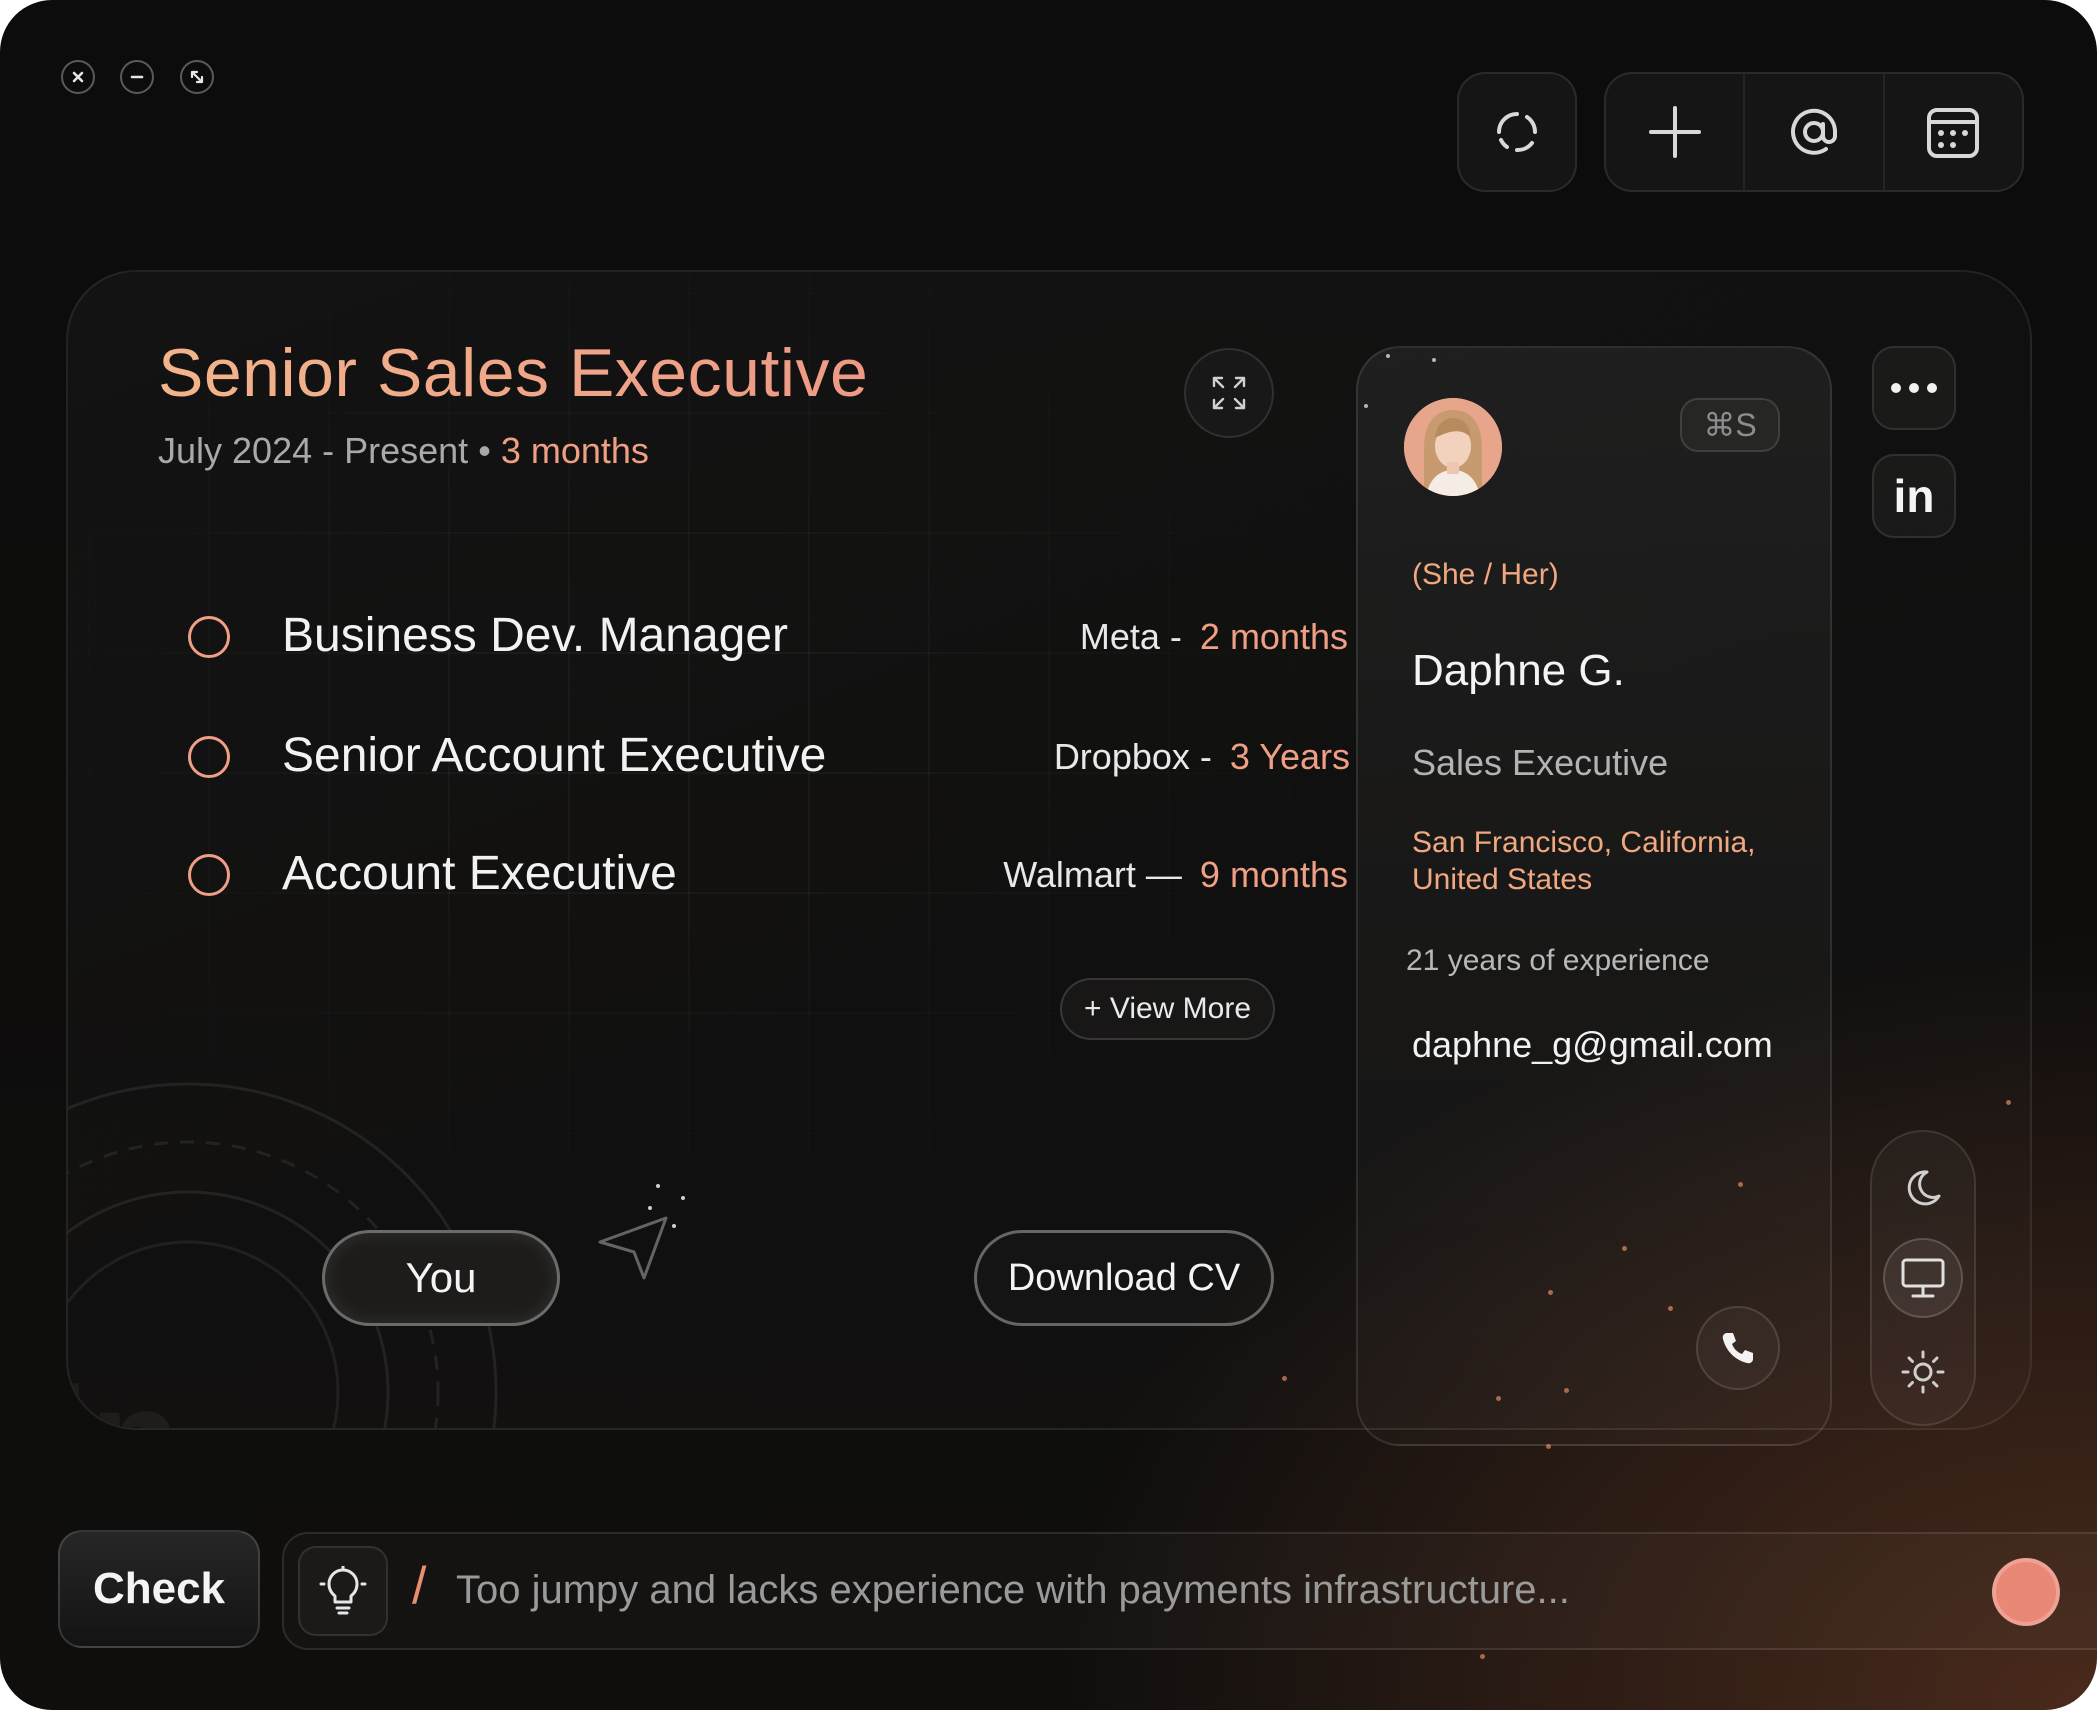 This screenshot has height=1710, width=2097. I want to click on experience-company: Dropbox -, so click(1132, 756).